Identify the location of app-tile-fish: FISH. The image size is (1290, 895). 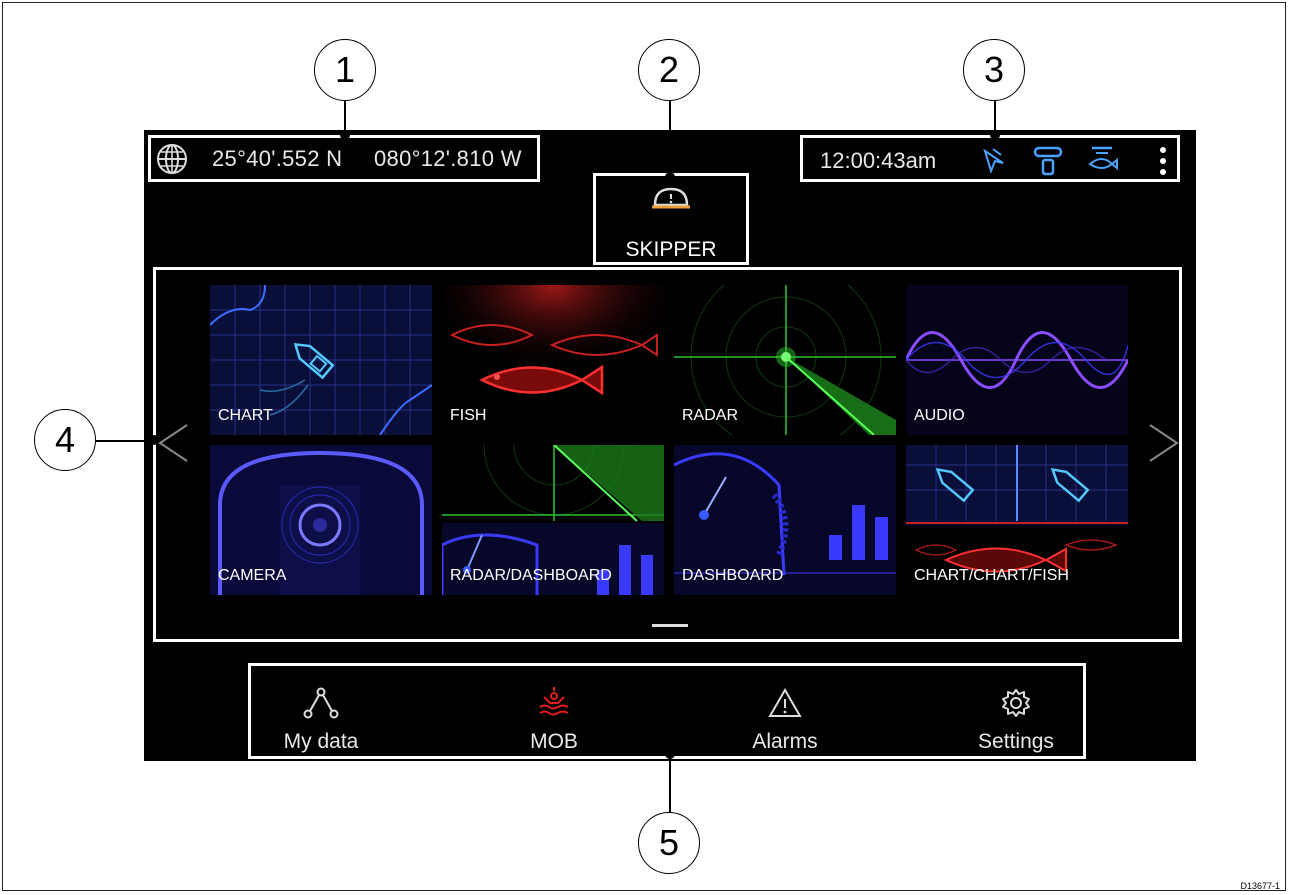
(553, 360).